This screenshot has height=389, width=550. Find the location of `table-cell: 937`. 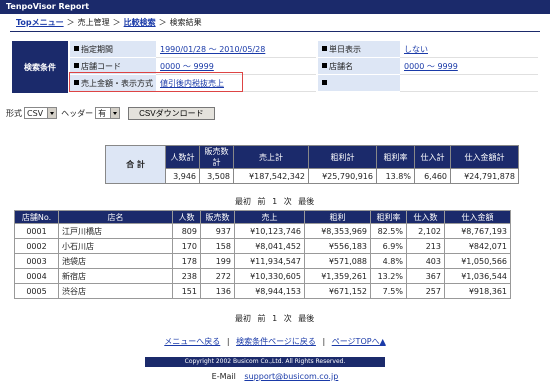

table-cell: 937 is located at coordinates (217, 231).